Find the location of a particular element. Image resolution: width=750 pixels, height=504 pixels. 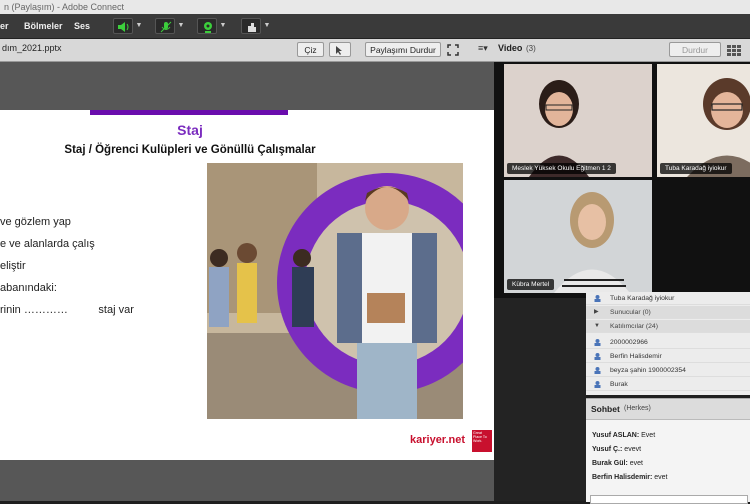

menu-pods: Bölmeler is located at coordinates (43, 26).